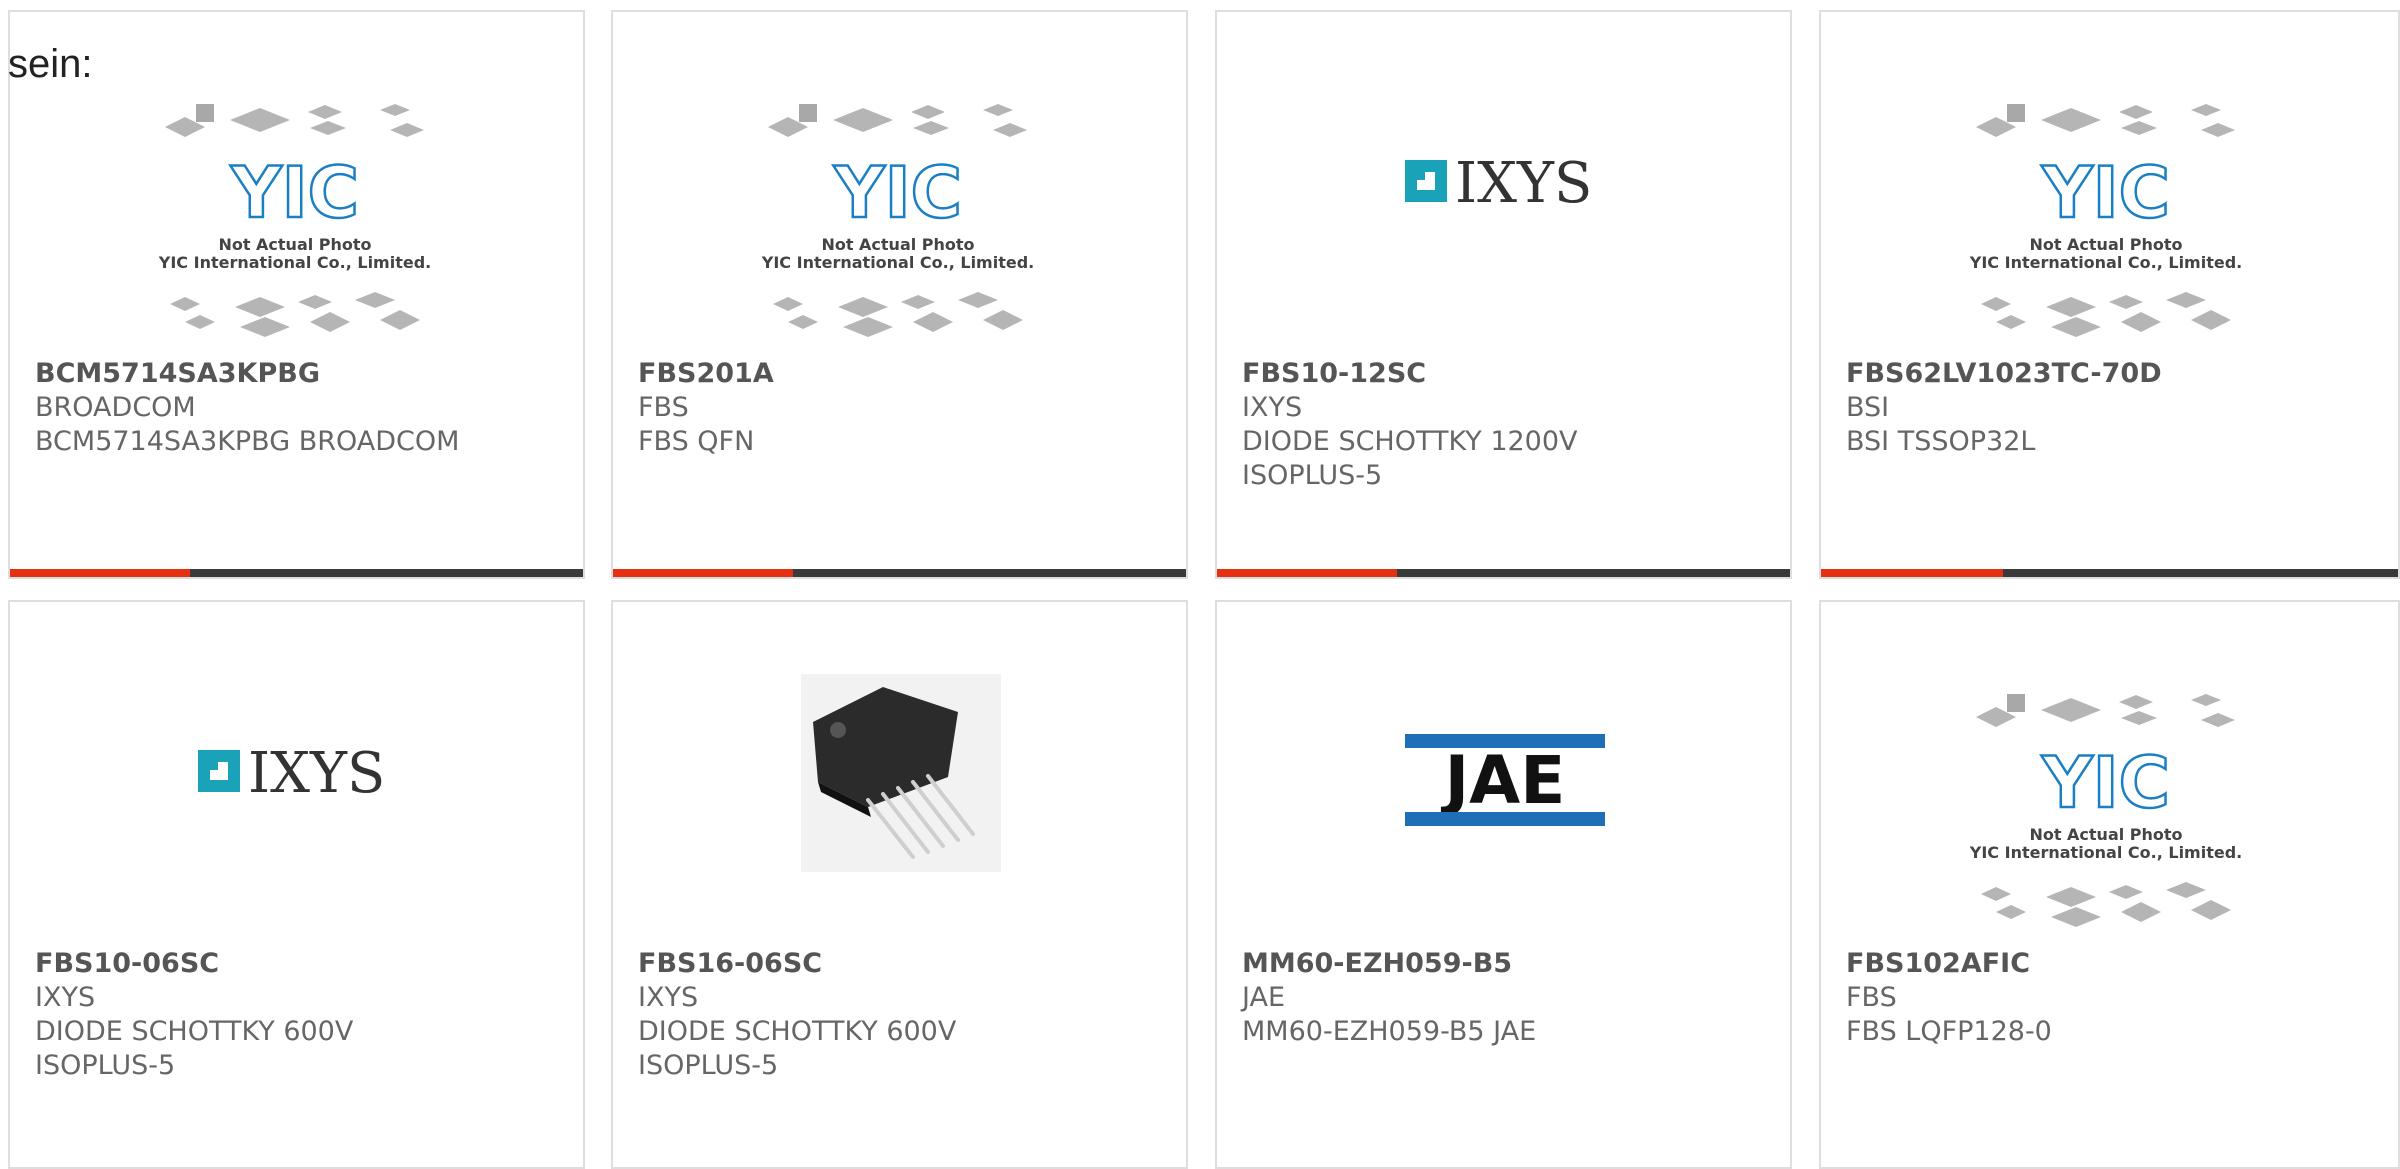 The height and width of the screenshot is (1169, 2400). Describe the element at coordinates (902, 374) in the screenshot. I see `part-number: FBS201A` at that location.